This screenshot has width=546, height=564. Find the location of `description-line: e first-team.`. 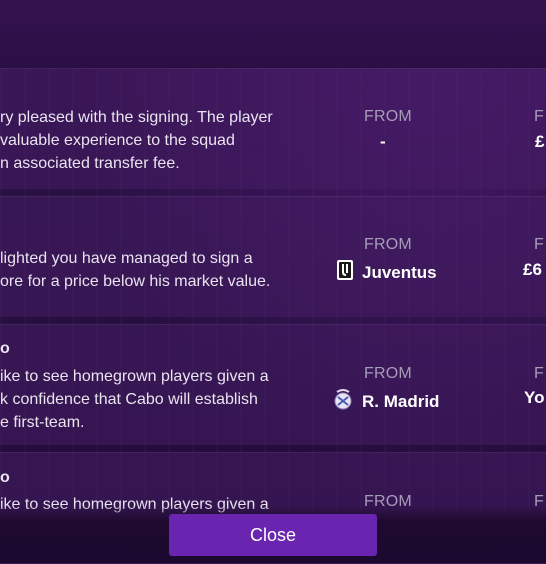

description-line: e first-team. is located at coordinates (42, 422).